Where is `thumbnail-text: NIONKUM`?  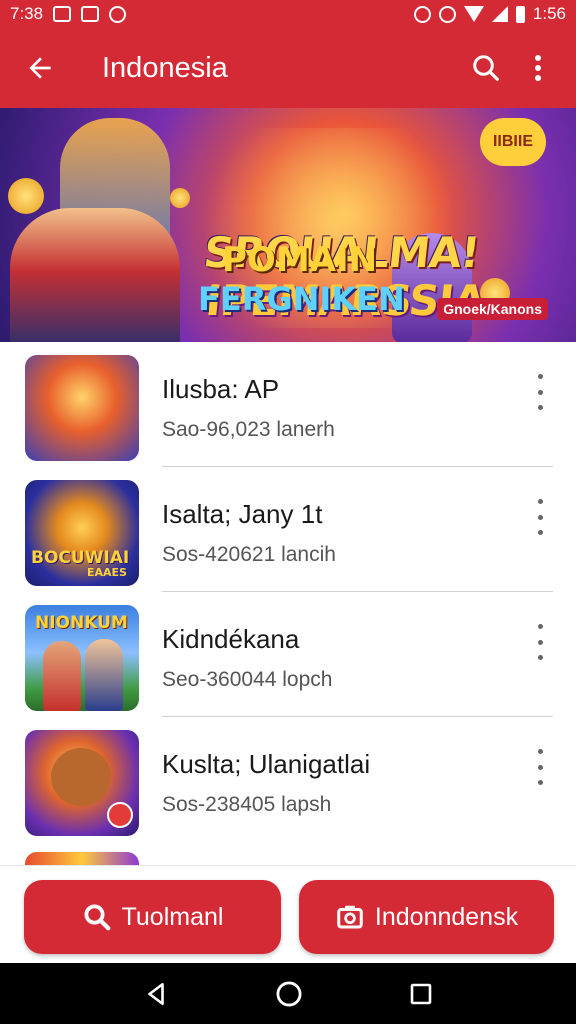 thumbnail-text: NIONKUM is located at coordinates (81, 623).